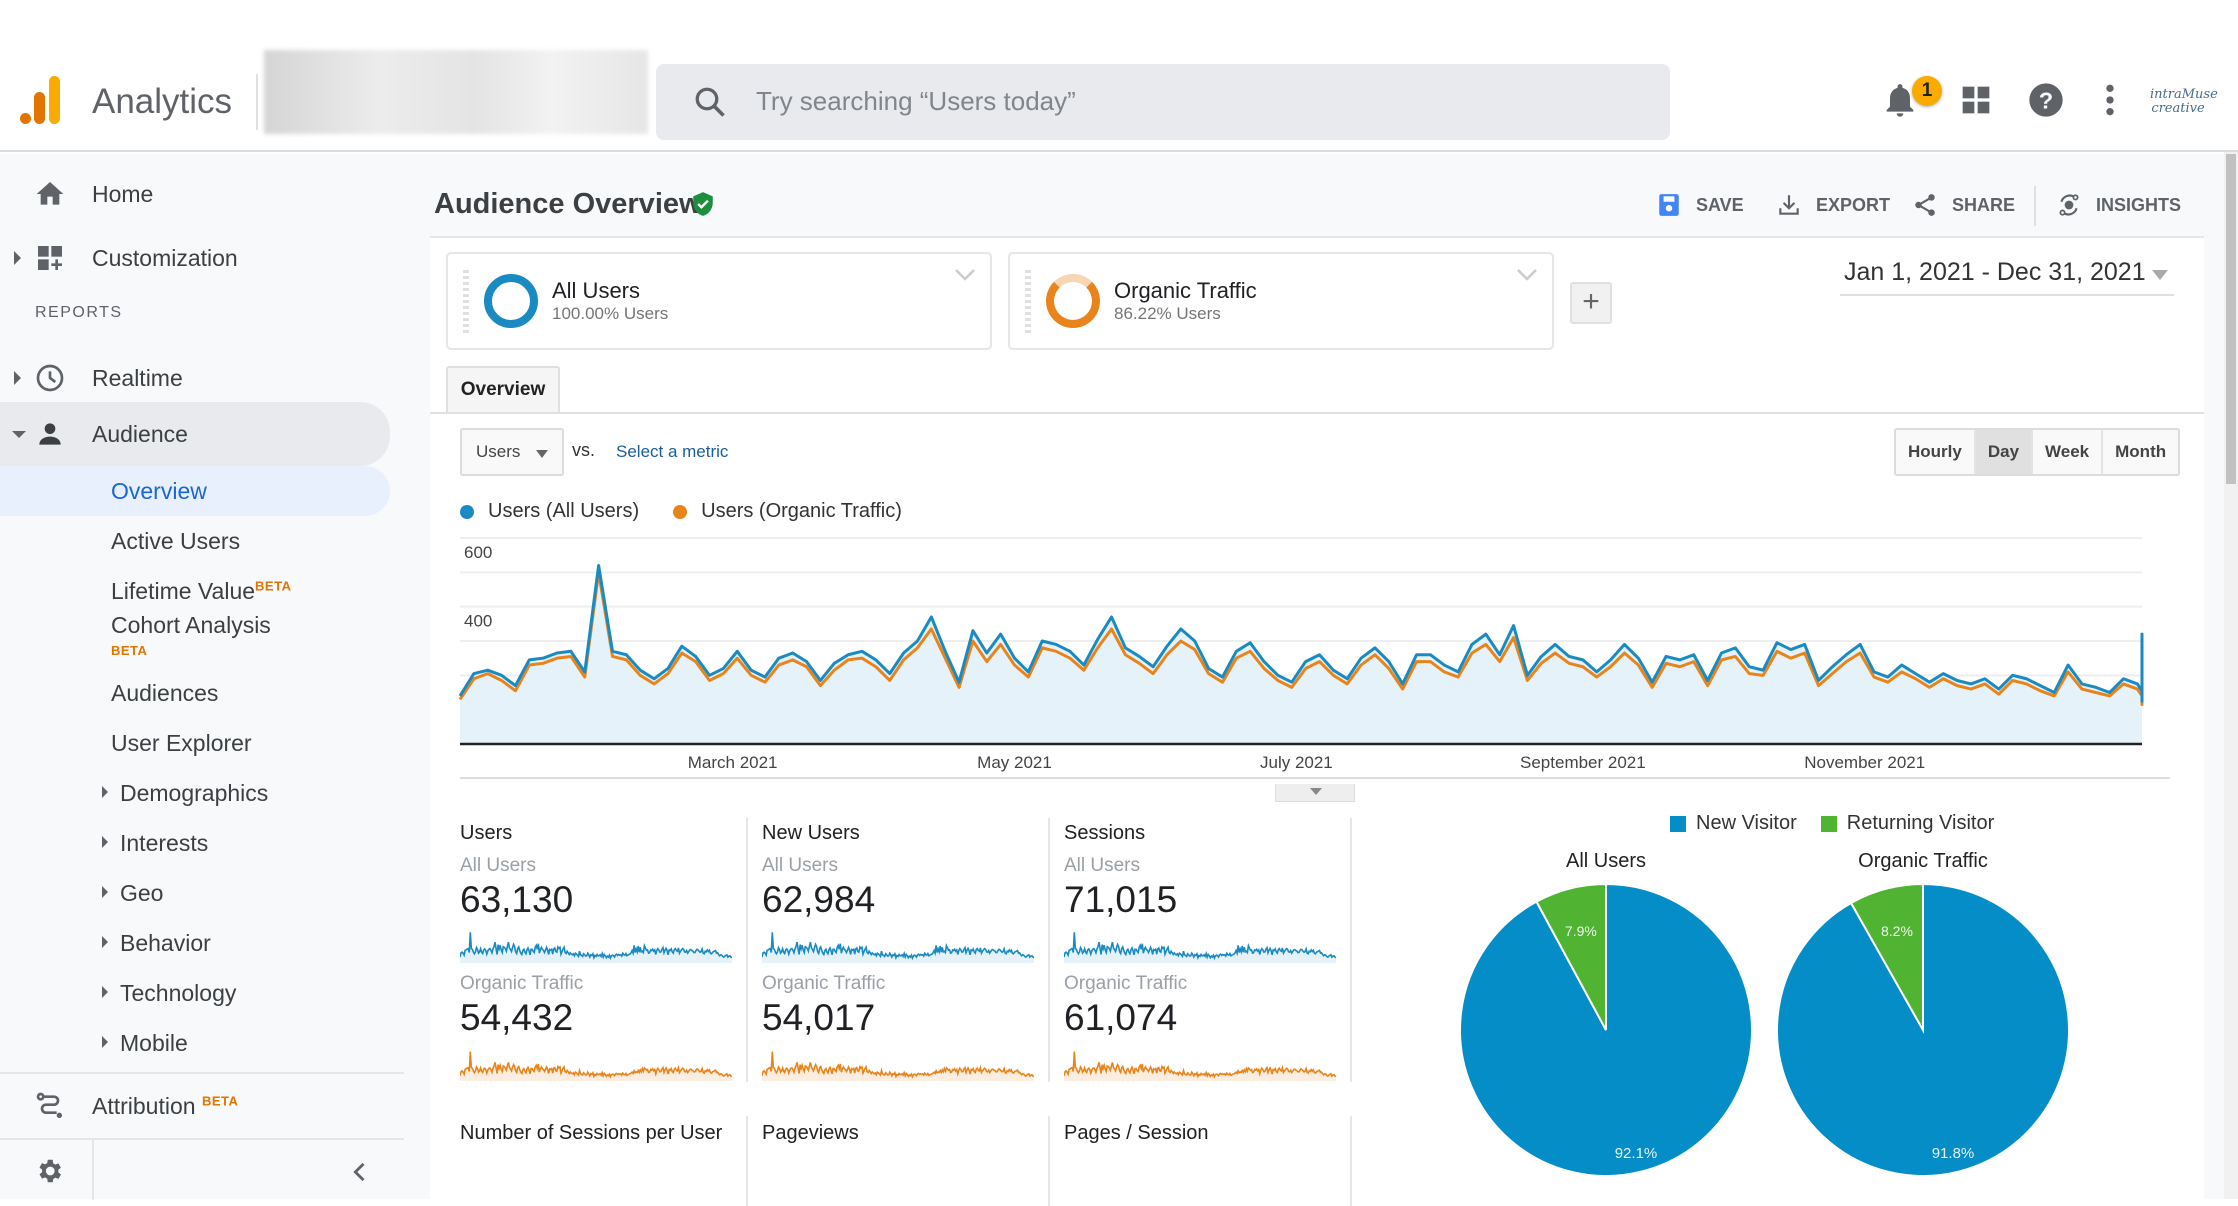 This screenshot has width=2238, height=1206. Describe the element at coordinates (50, 193) in the screenshot. I see `home-icon` at that location.